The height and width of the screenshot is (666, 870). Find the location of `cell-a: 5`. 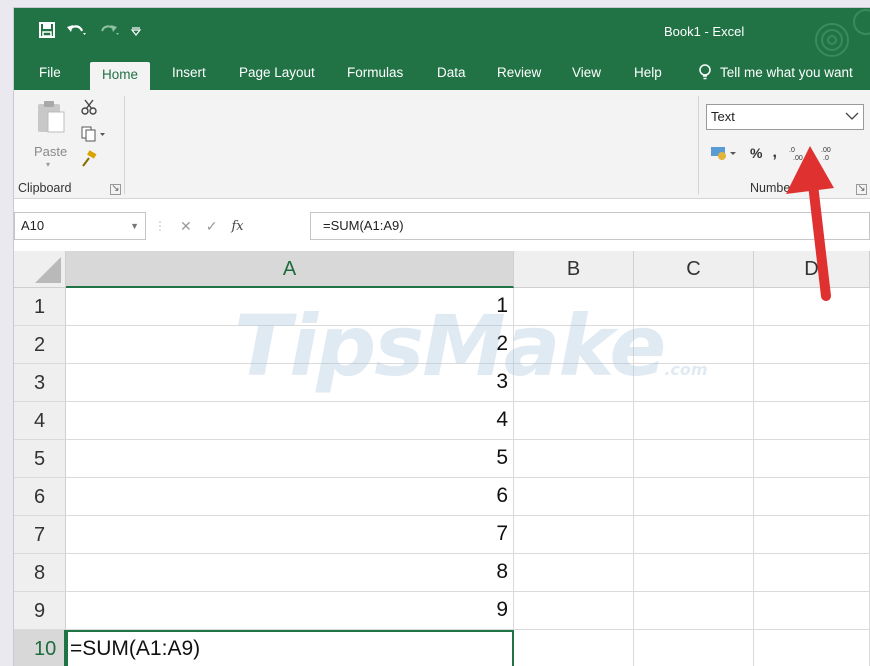

cell-a: 5 is located at coordinates (290, 459).